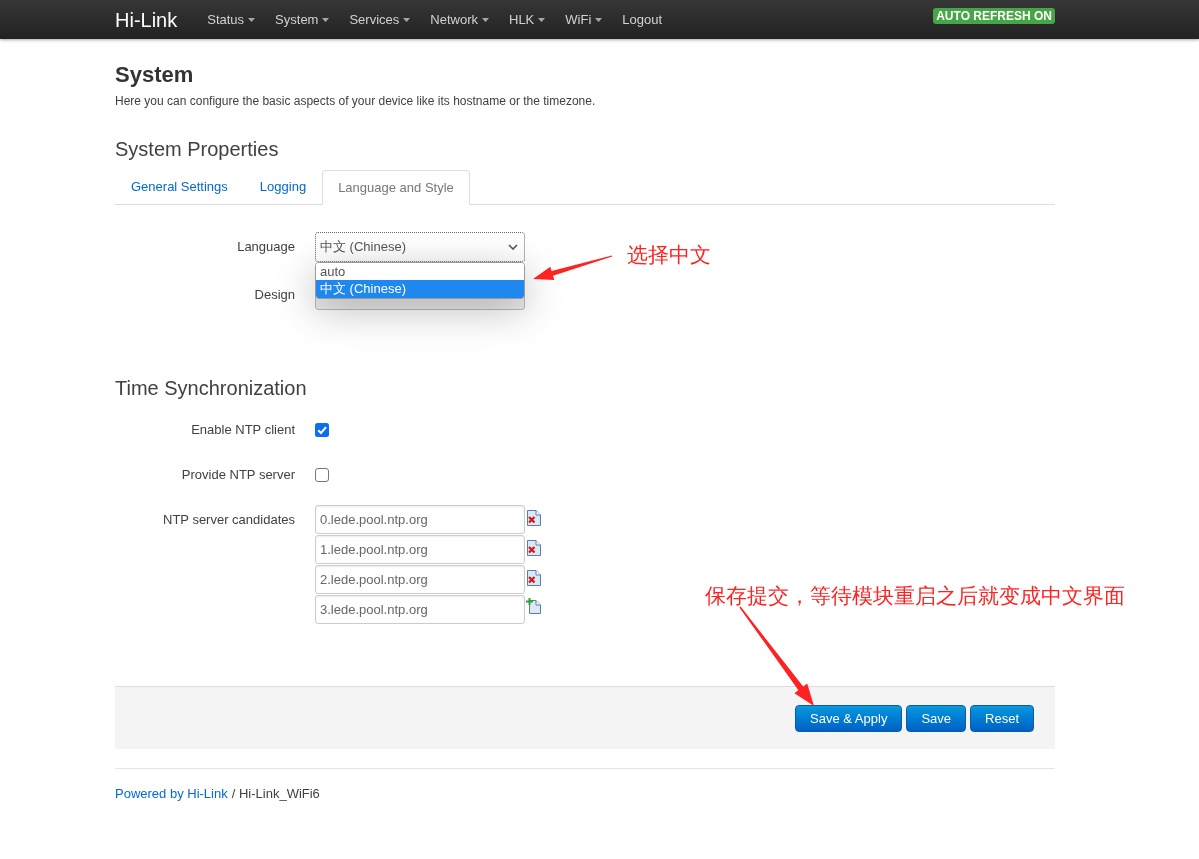 The height and width of the screenshot is (859, 1199). Describe the element at coordinates (849, 718) in the screenshot. I see `save-apply-button: Save & Apply` at that location.